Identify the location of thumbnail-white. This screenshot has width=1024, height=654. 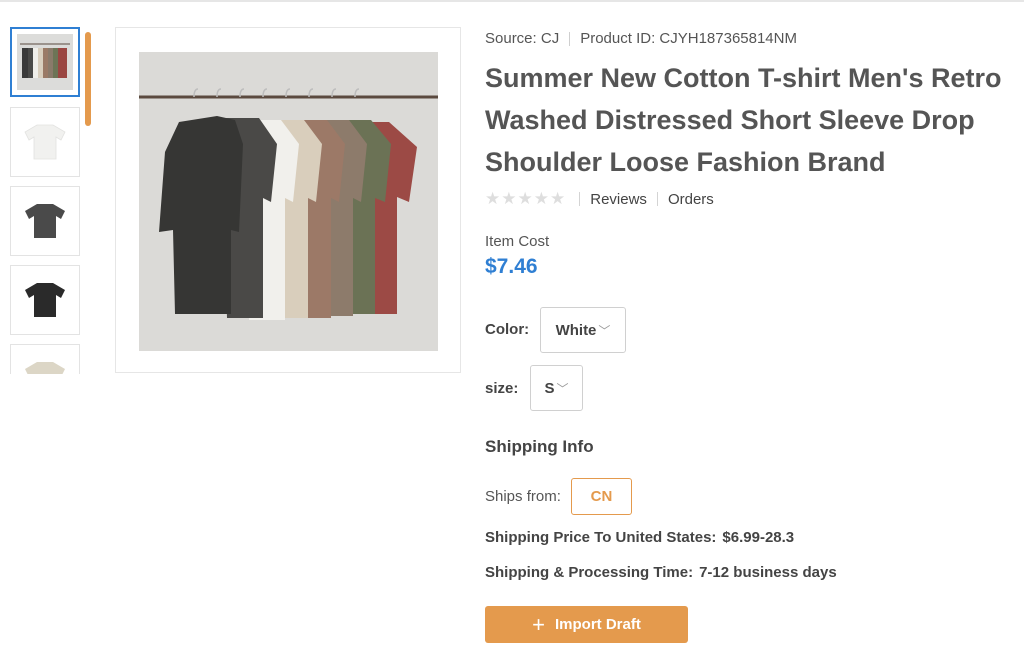
(45, 142).